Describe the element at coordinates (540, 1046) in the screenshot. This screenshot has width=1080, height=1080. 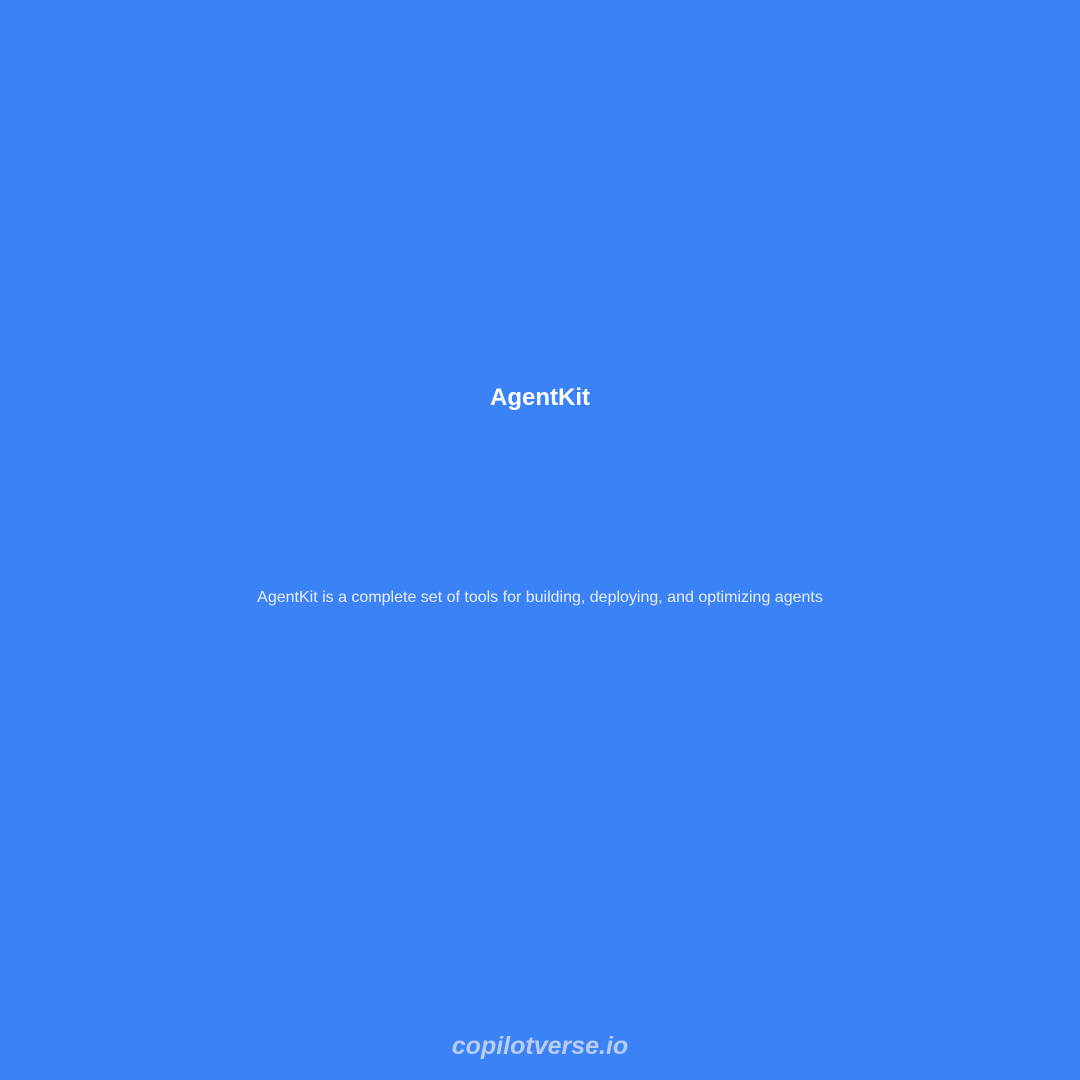
I see `watermark: copilotverse.io` at that location.